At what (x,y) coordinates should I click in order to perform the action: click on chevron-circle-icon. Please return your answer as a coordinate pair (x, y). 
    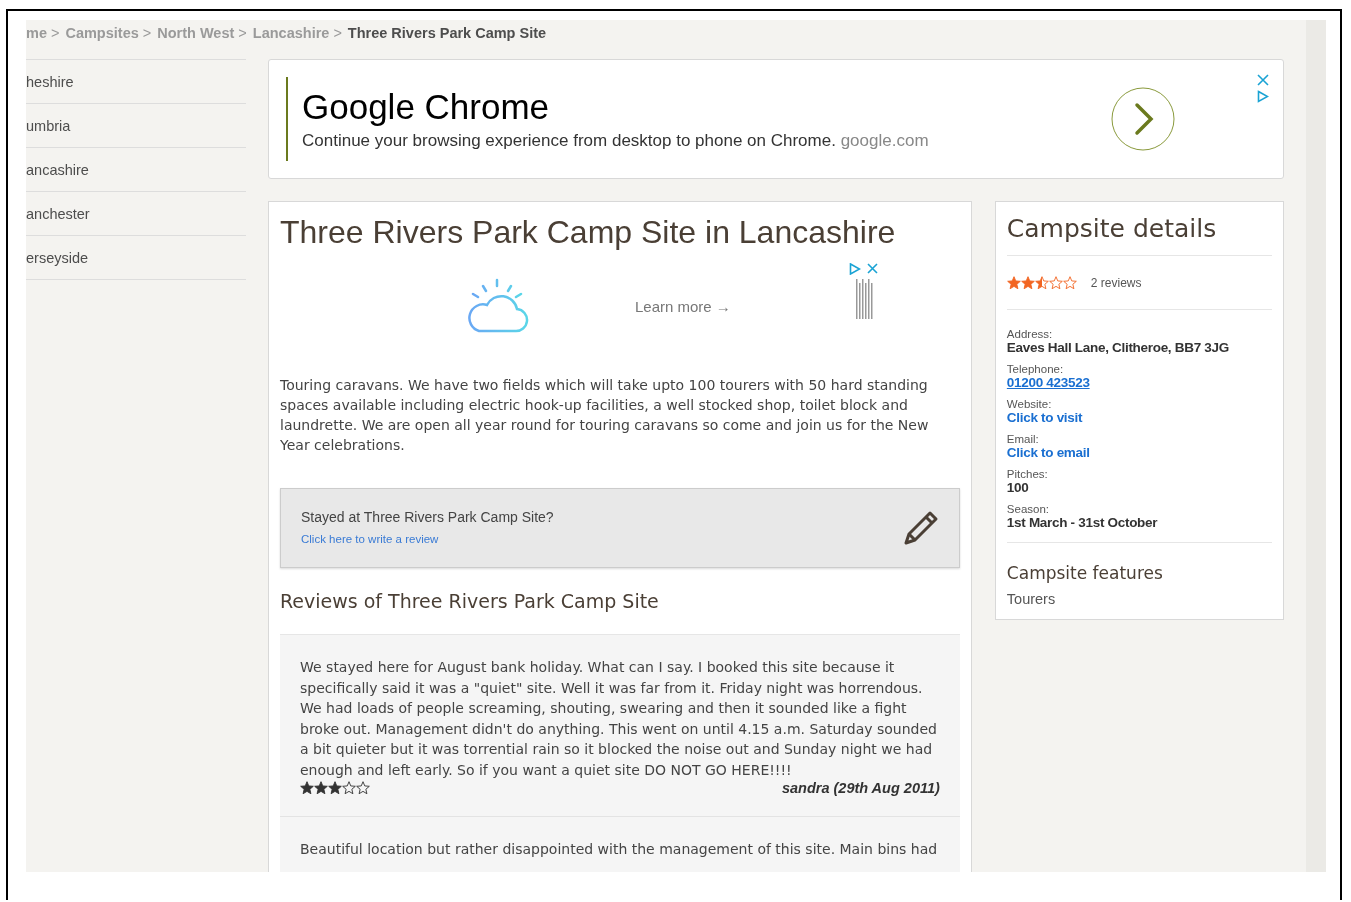
    Looking at the image, I should click on (1143, 119).